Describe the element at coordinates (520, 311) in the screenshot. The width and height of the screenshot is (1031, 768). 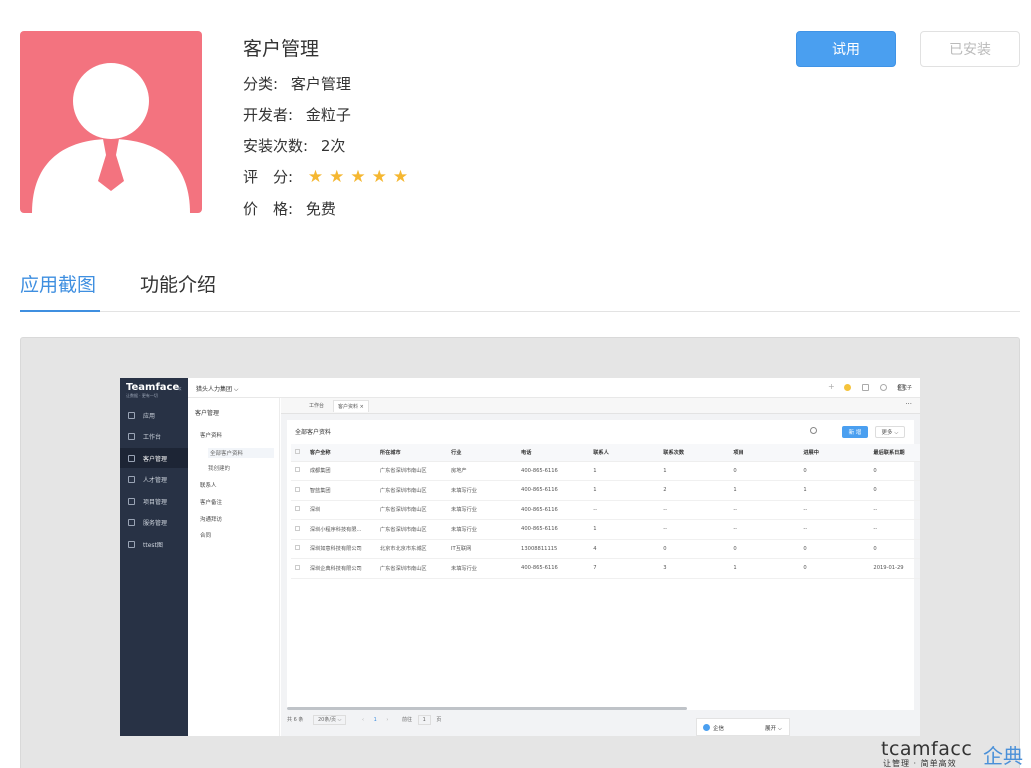
I see `tab-divider` at that location.